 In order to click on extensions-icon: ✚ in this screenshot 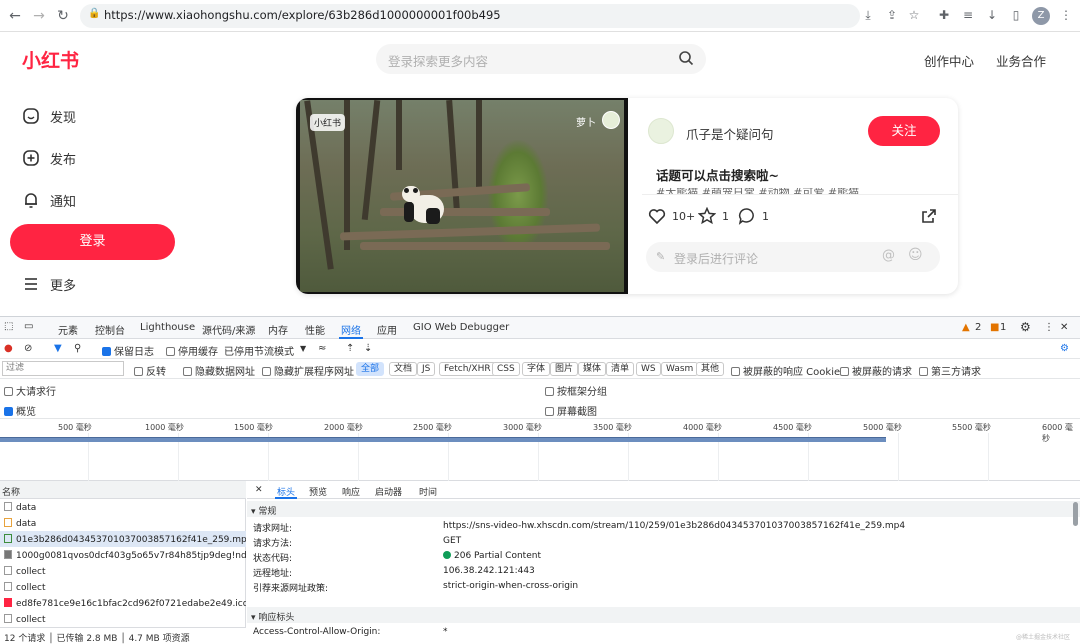, I will do `click(944, 15)`.